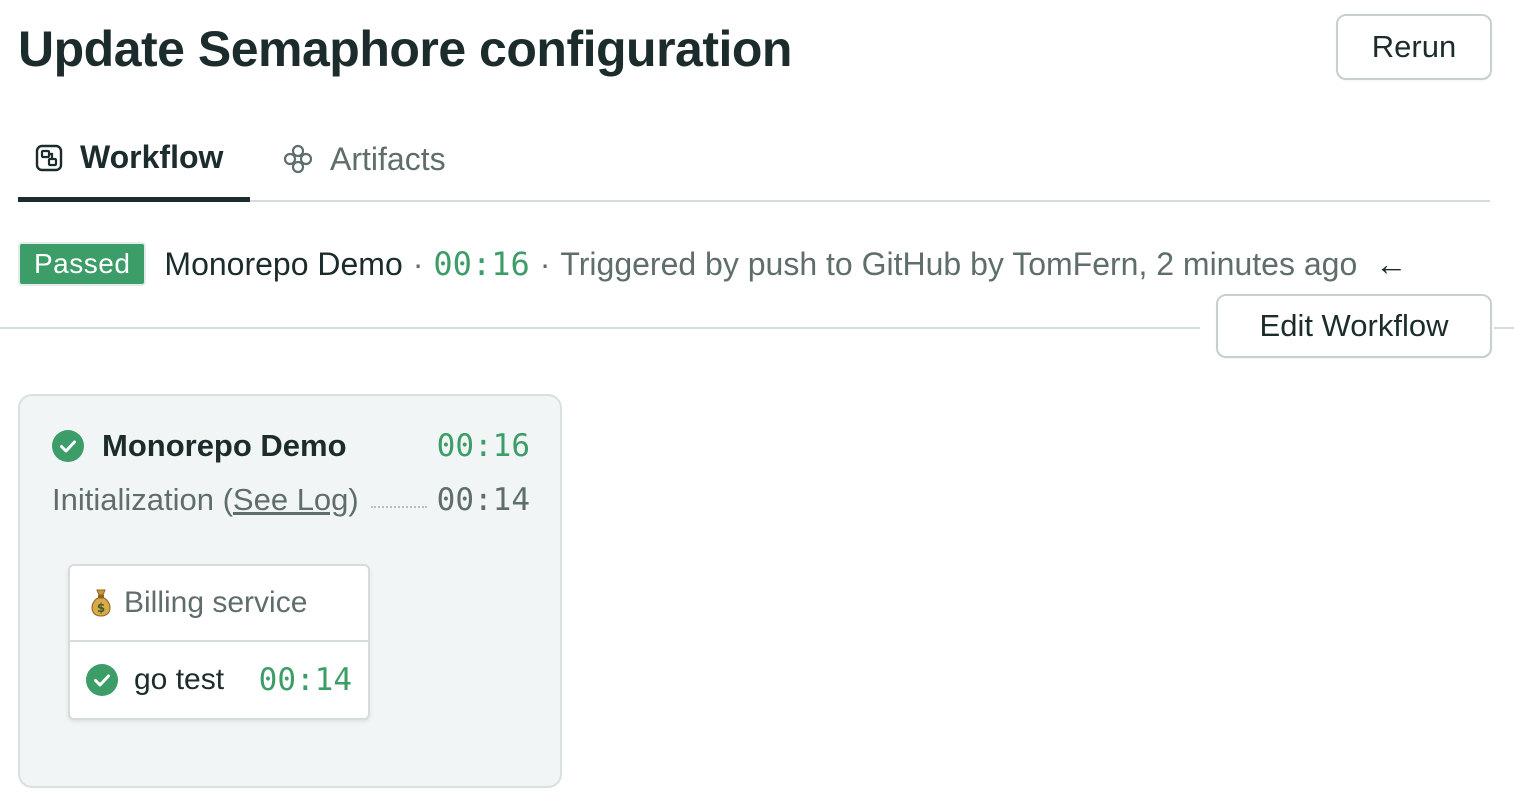 The height and width of the screenshot is (800, 1514). I want to click on job-group-card: $ Billing service go test 00:14, so click(219, 642).